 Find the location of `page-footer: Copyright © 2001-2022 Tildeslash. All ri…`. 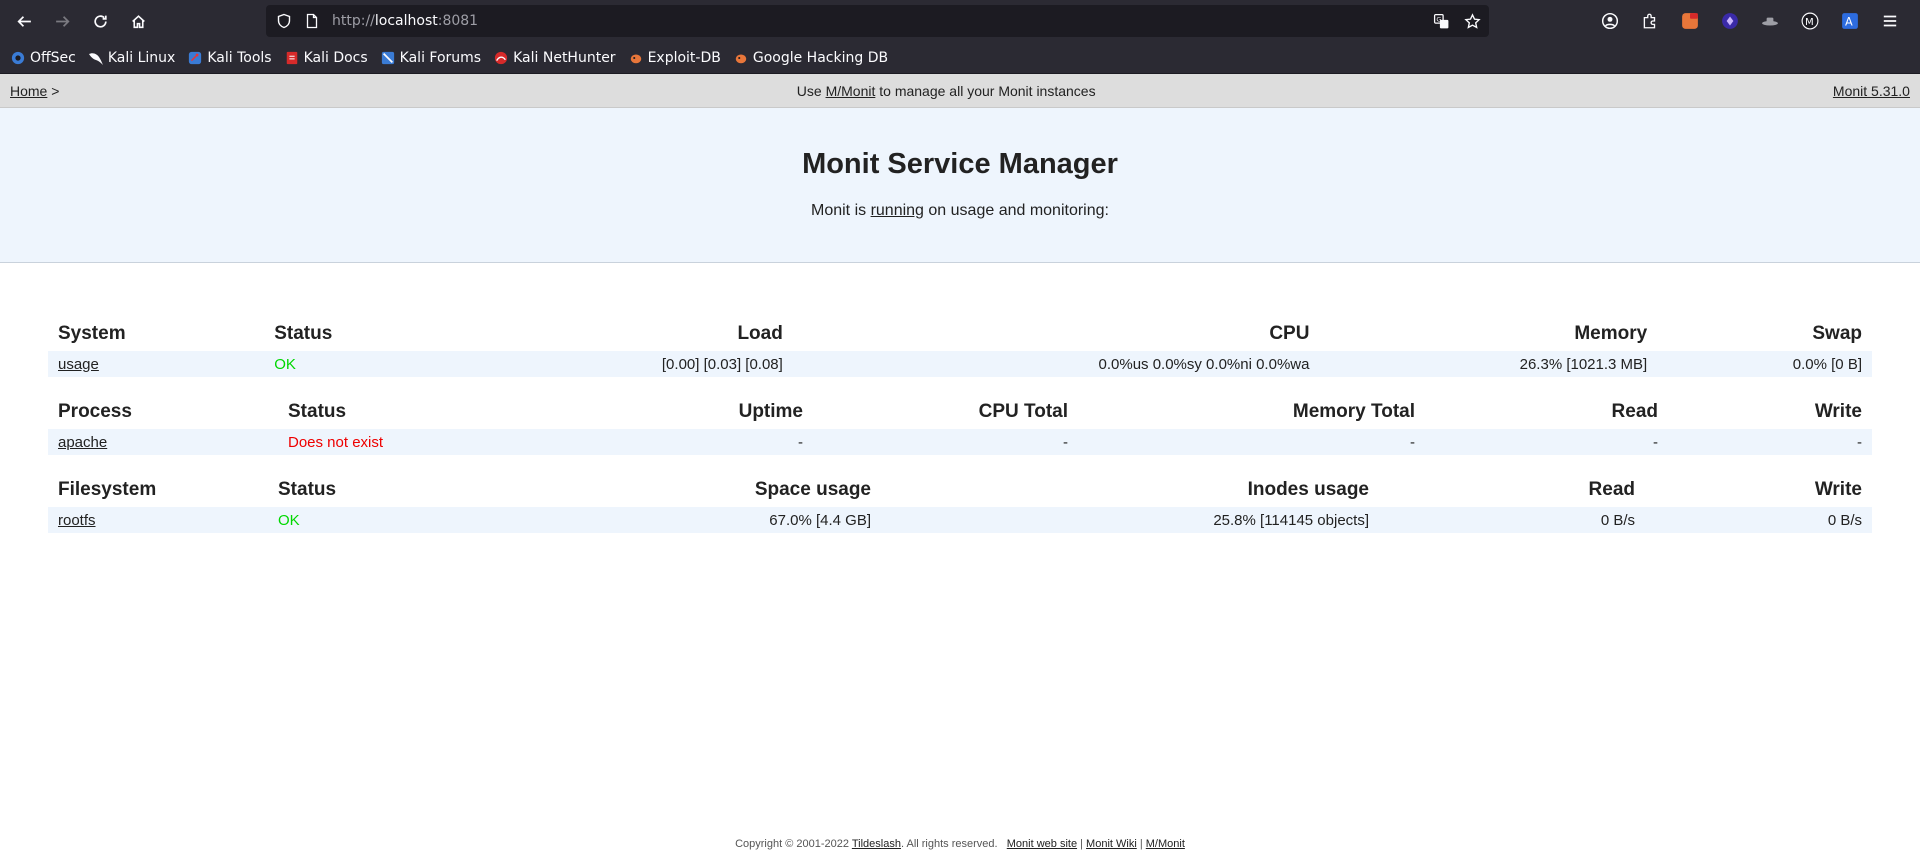

page-footer: Copyright © 2001-2022 Tildeslash. All ri… is located at coordinates (960, 844).